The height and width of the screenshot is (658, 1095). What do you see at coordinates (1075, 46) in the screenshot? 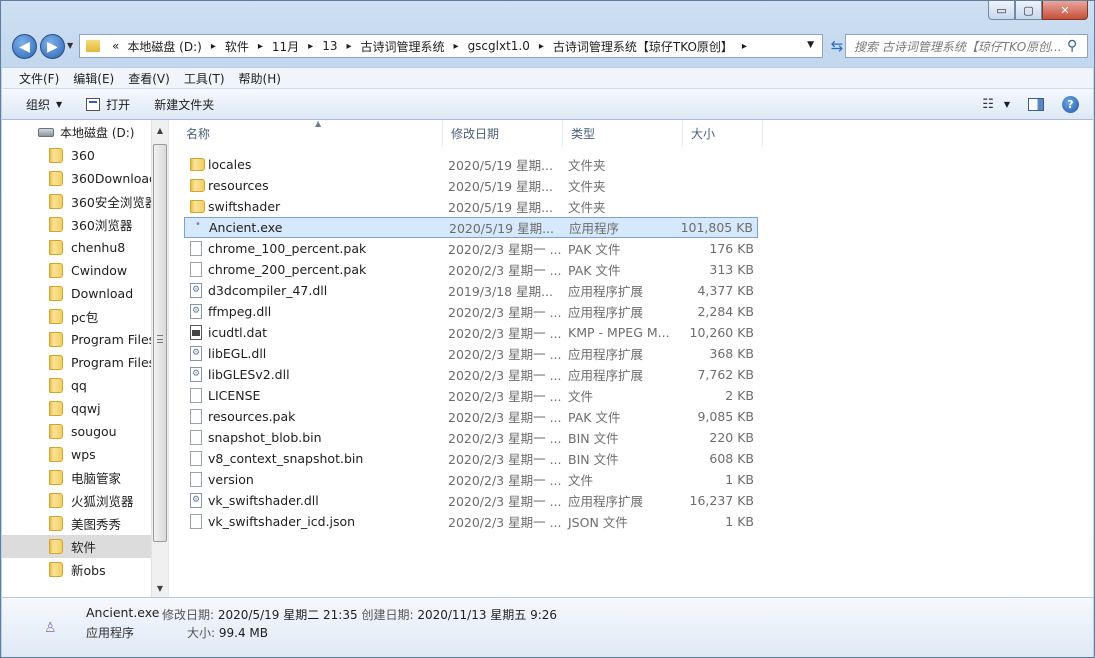
I see `search-icon: ⚲` at bounding box center [1075, 46].